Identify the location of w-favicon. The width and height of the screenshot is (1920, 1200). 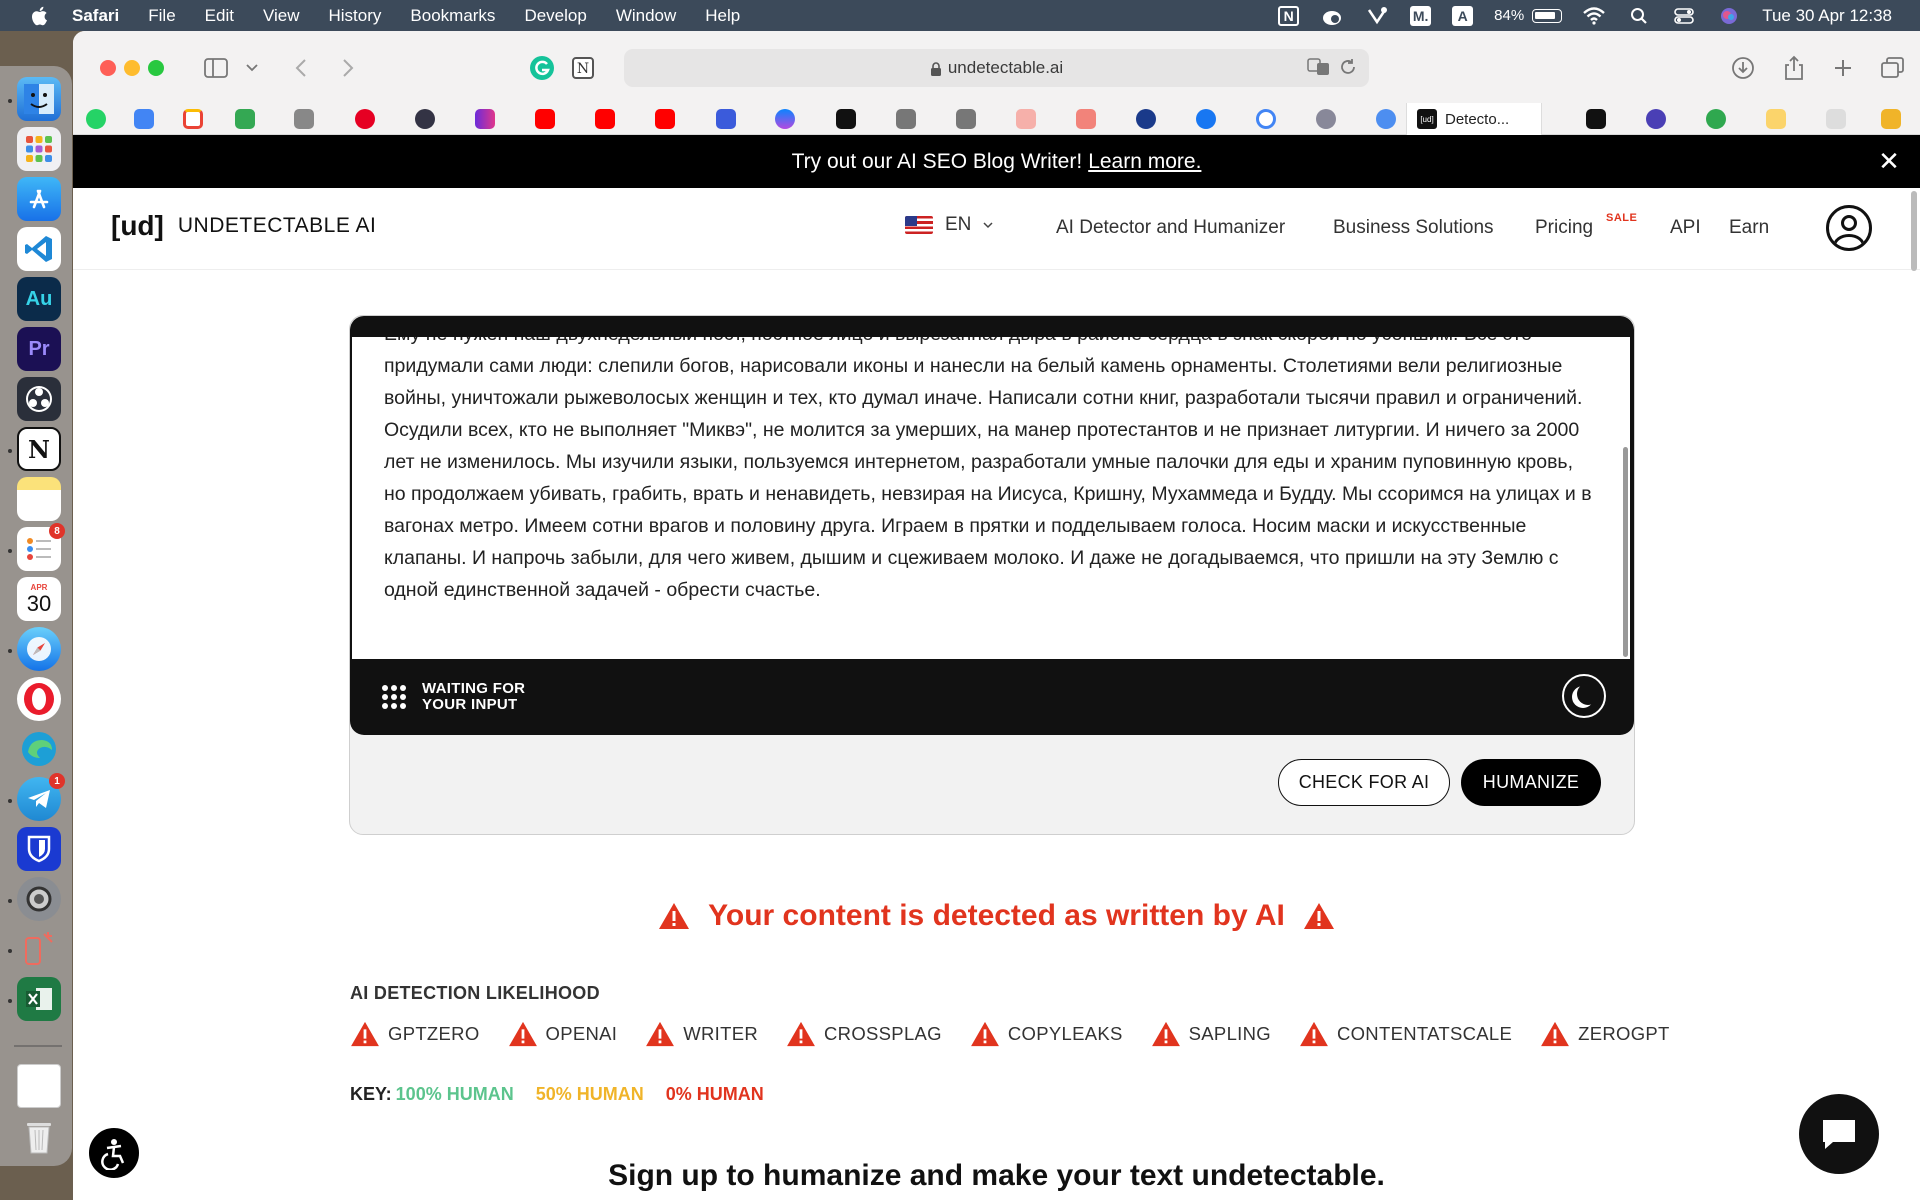
(1596, 119).